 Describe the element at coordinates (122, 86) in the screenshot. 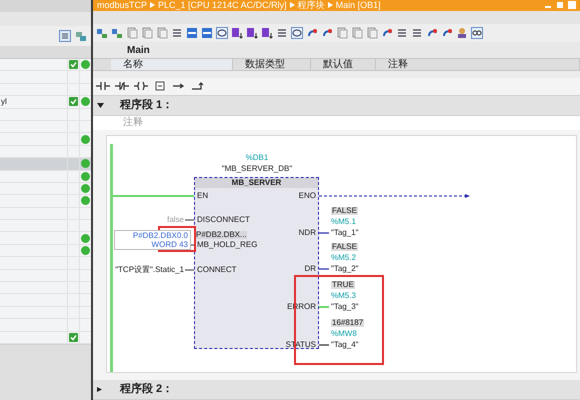

I see `negated-contact-icon` at that location.